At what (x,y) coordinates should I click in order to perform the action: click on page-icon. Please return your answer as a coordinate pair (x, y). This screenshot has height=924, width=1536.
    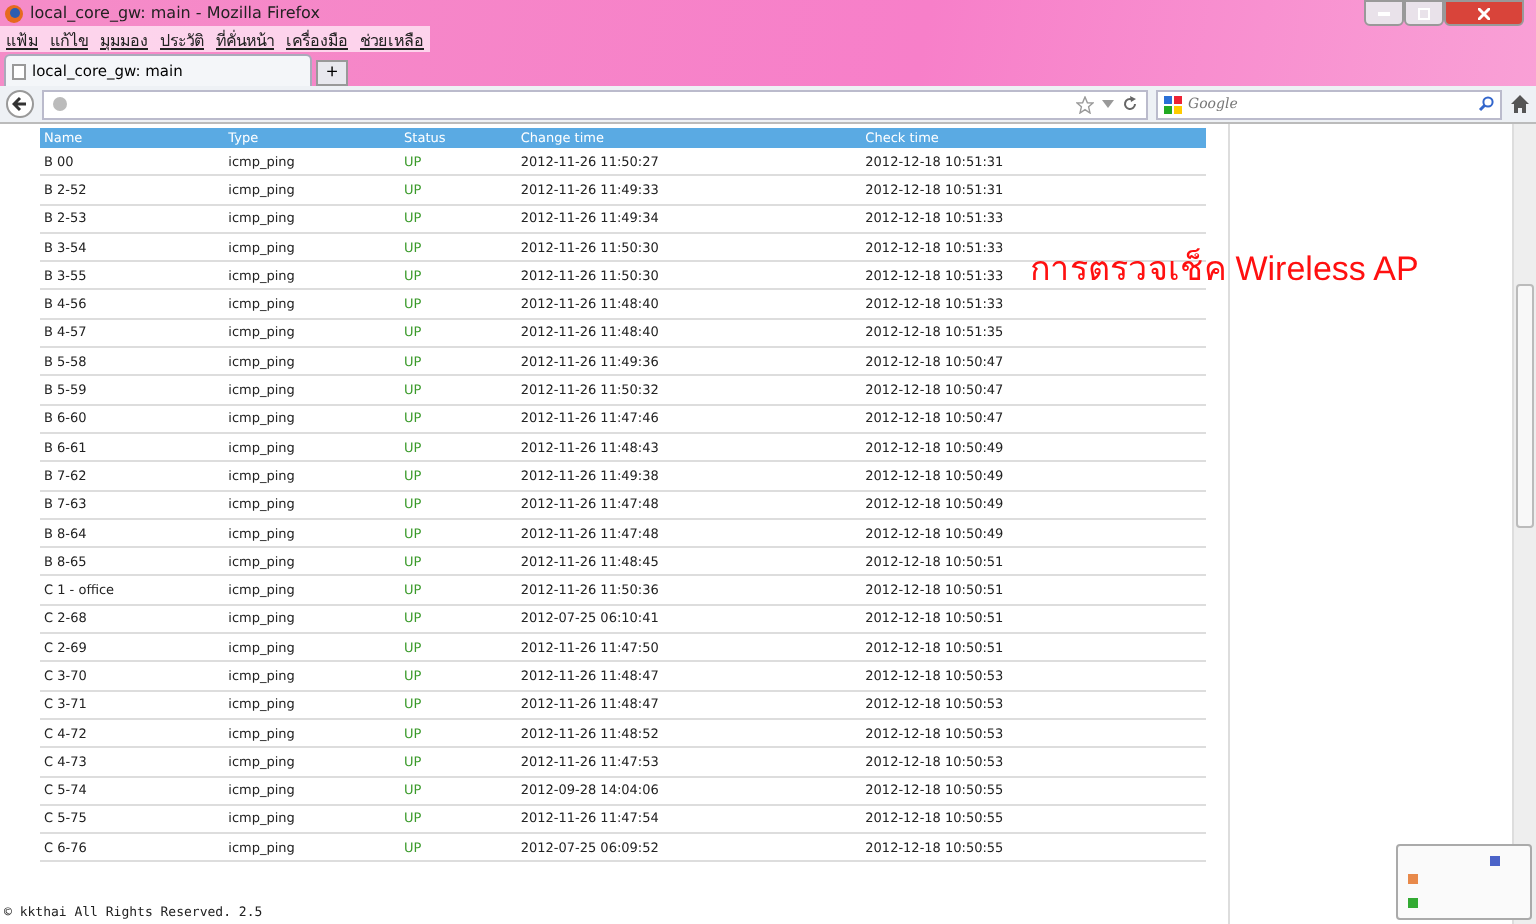
    Looking at the image, I should click on (19, 71).